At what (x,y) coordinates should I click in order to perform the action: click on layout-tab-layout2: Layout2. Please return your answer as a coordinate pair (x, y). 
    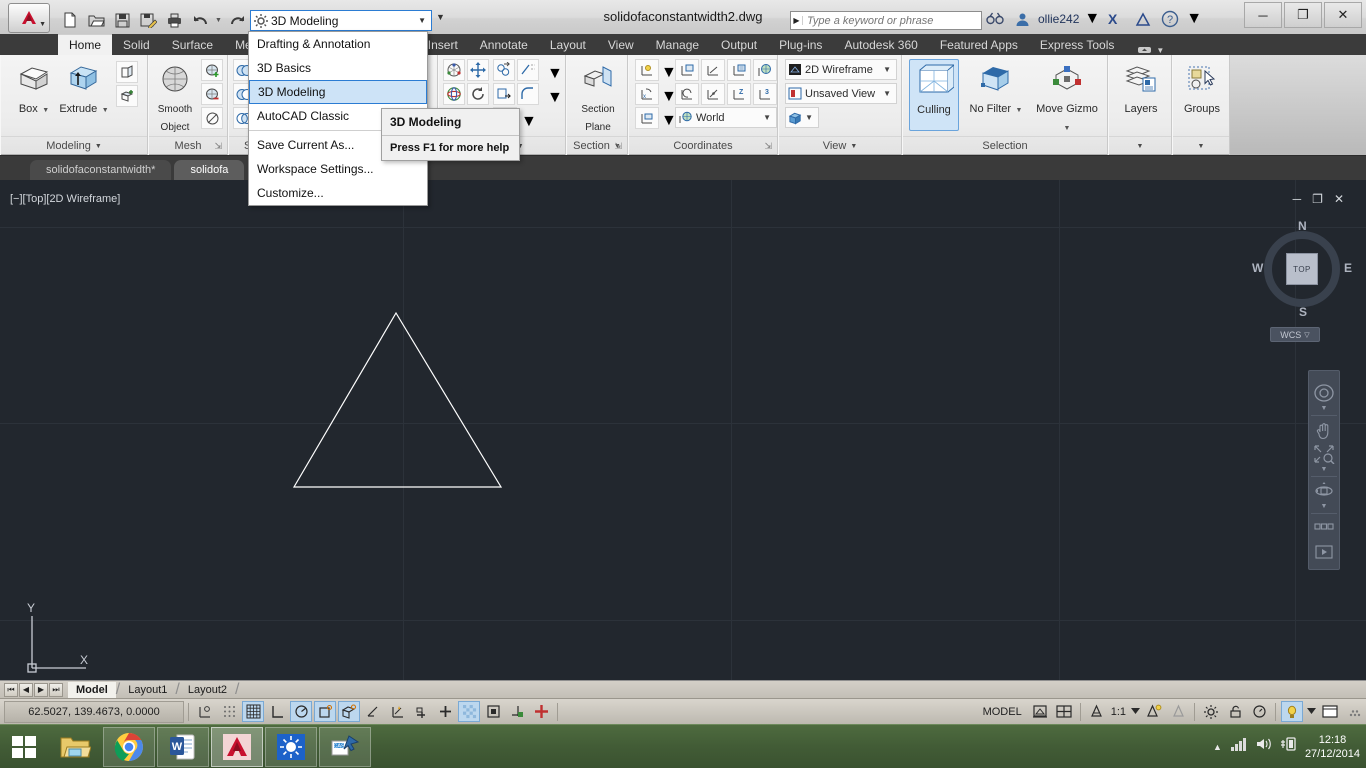
    Looking at the image, I should click on (207, 690).